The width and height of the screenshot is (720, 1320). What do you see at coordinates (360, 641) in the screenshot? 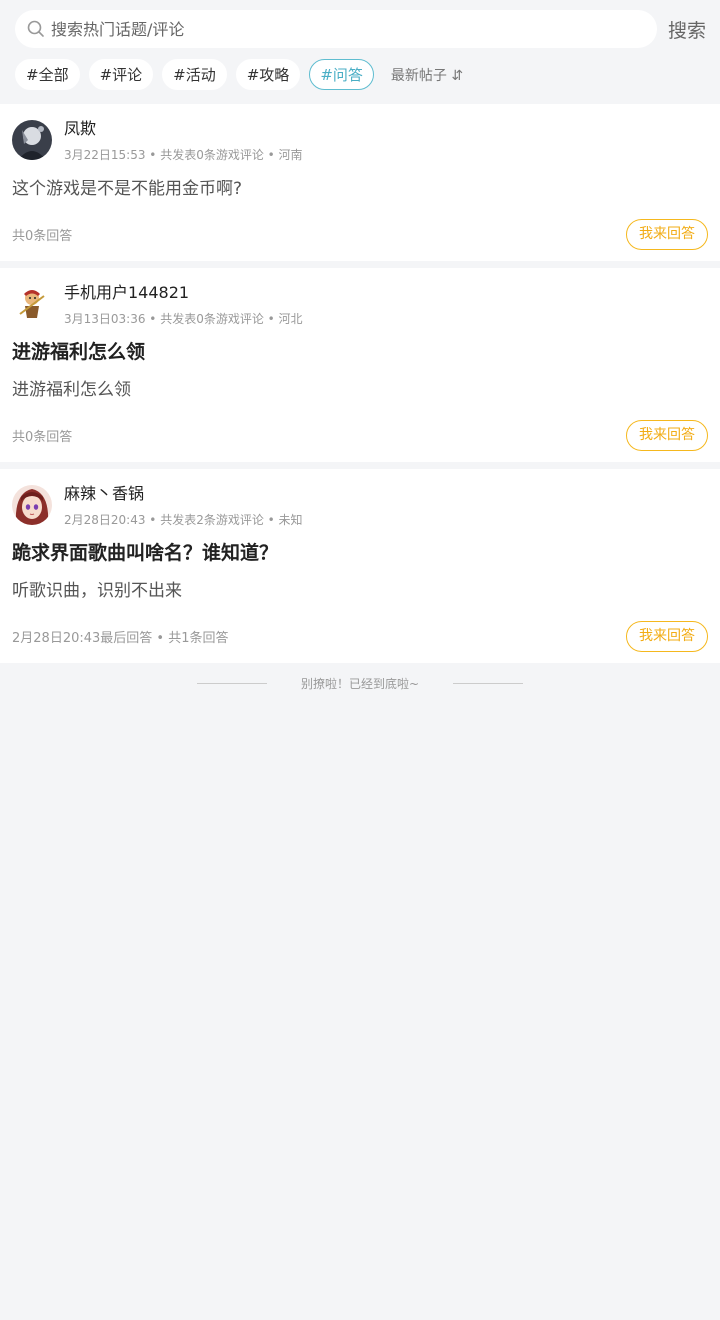
I see `post-footer: 2月28日20:43最后回答 • 共1条回答 我来回答` at bounding box center [360, 641].